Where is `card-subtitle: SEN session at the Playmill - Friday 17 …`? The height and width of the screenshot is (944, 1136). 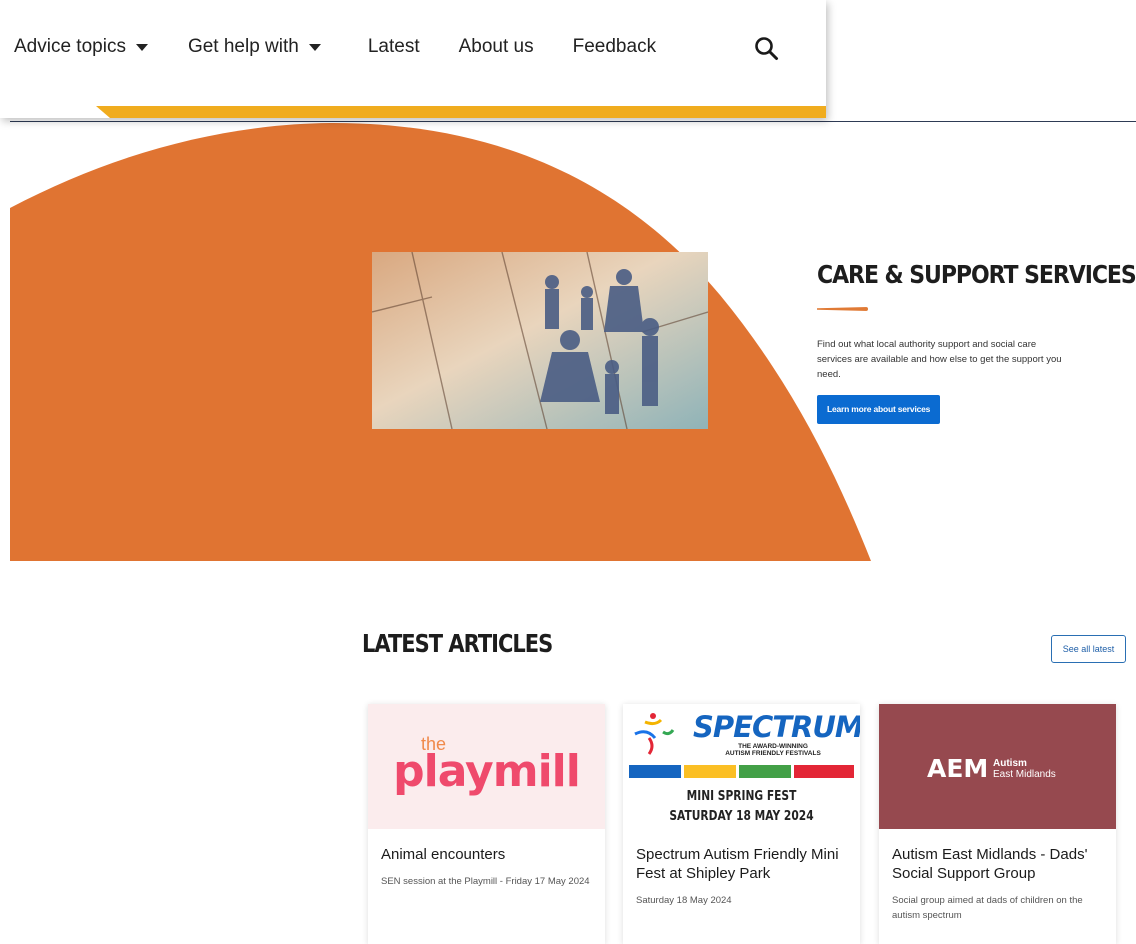
card-subtitle: SEN session at the Playmill - Friday 17 … is located at coordinates (485, 881).